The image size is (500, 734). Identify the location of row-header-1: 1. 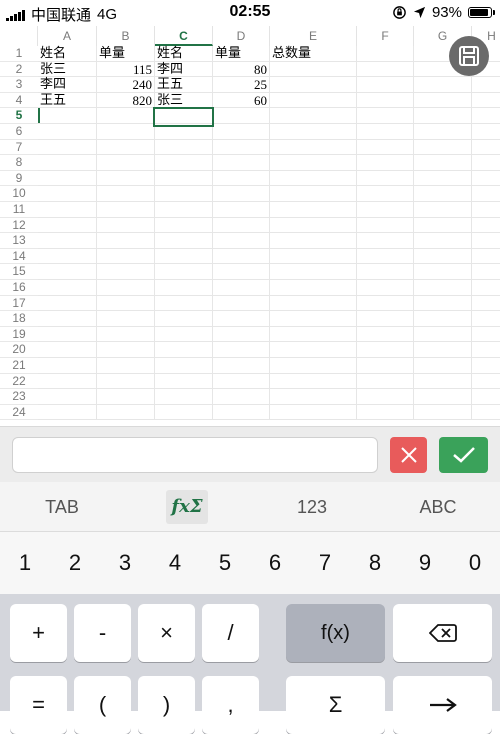
(19, 54).